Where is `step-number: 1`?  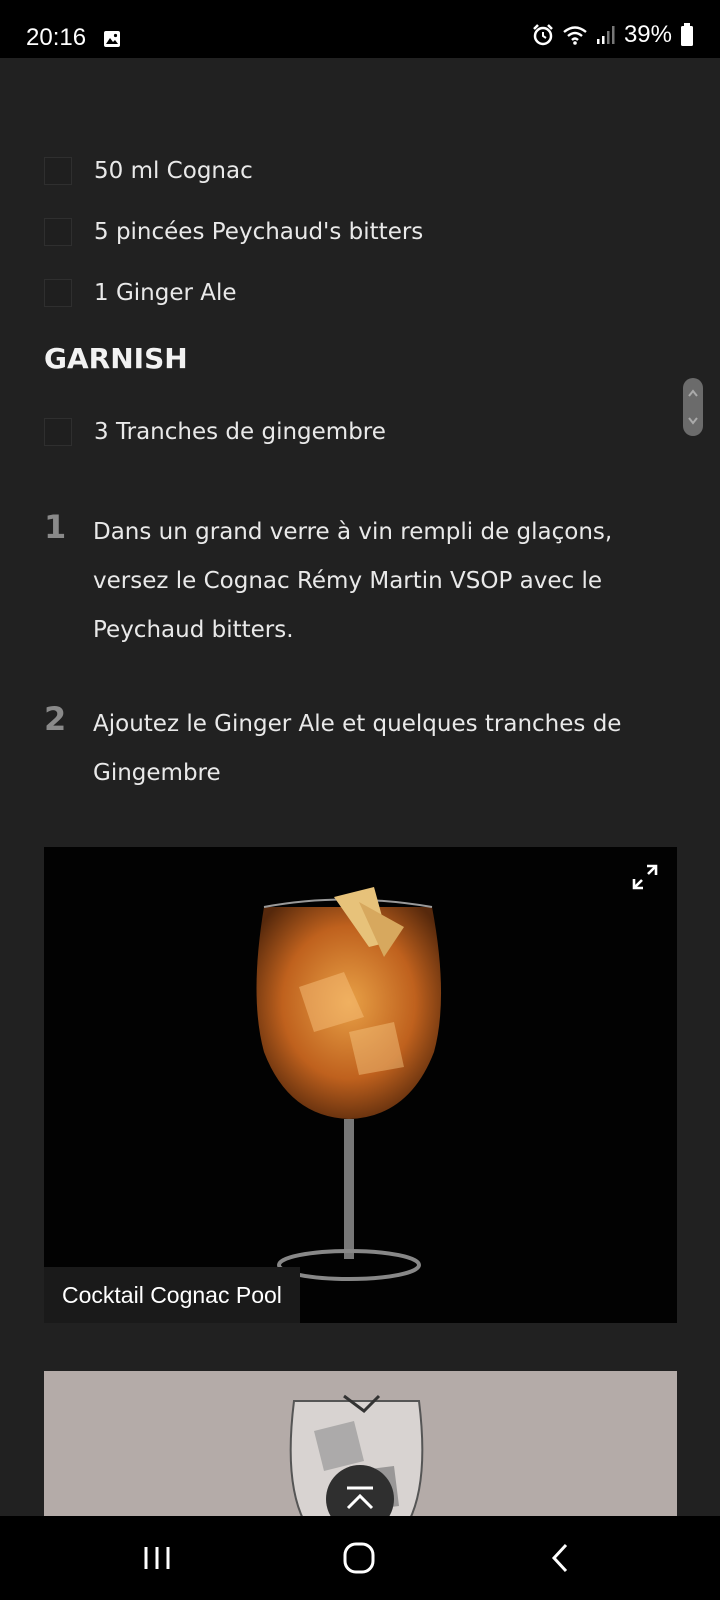
step-number: 1 is located at coordinates (55, 527).